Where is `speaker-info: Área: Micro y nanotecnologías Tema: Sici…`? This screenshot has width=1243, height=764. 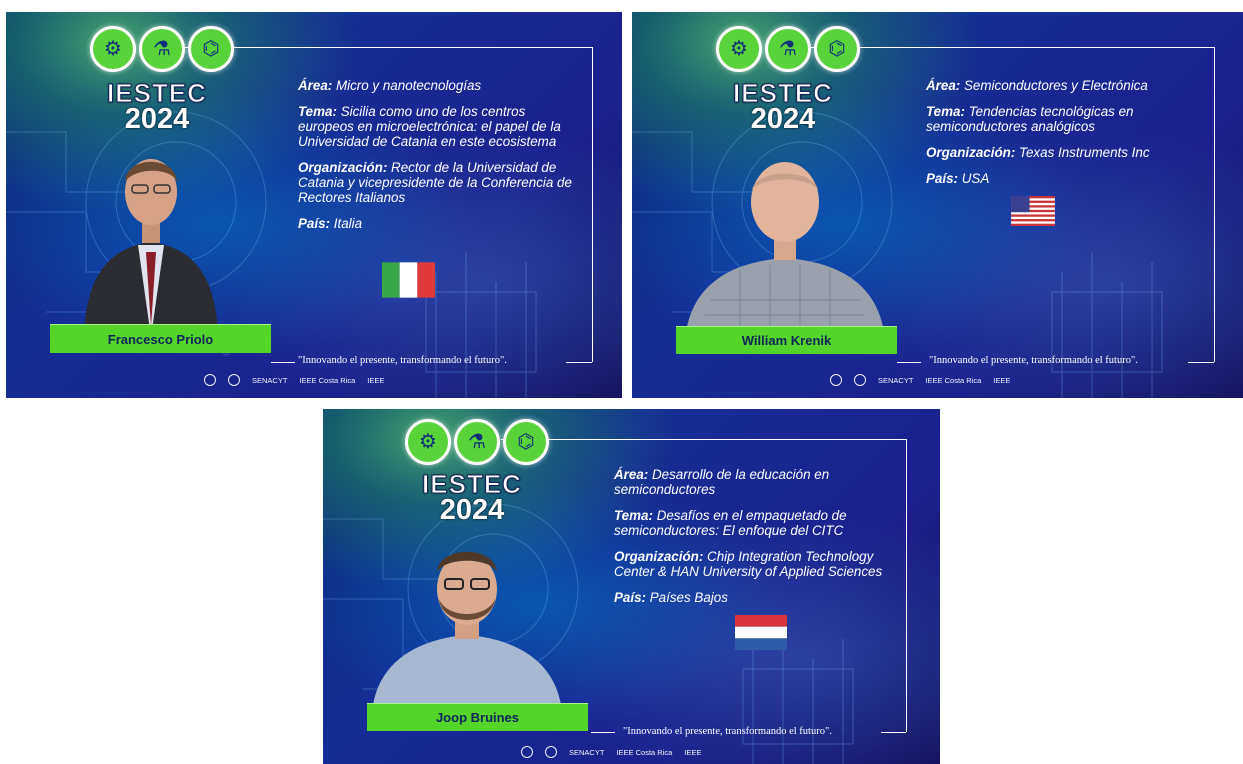
speaker-info: Área: Micro y nanotecnologías Tema: Sici… is located at coordinates (440, 160).